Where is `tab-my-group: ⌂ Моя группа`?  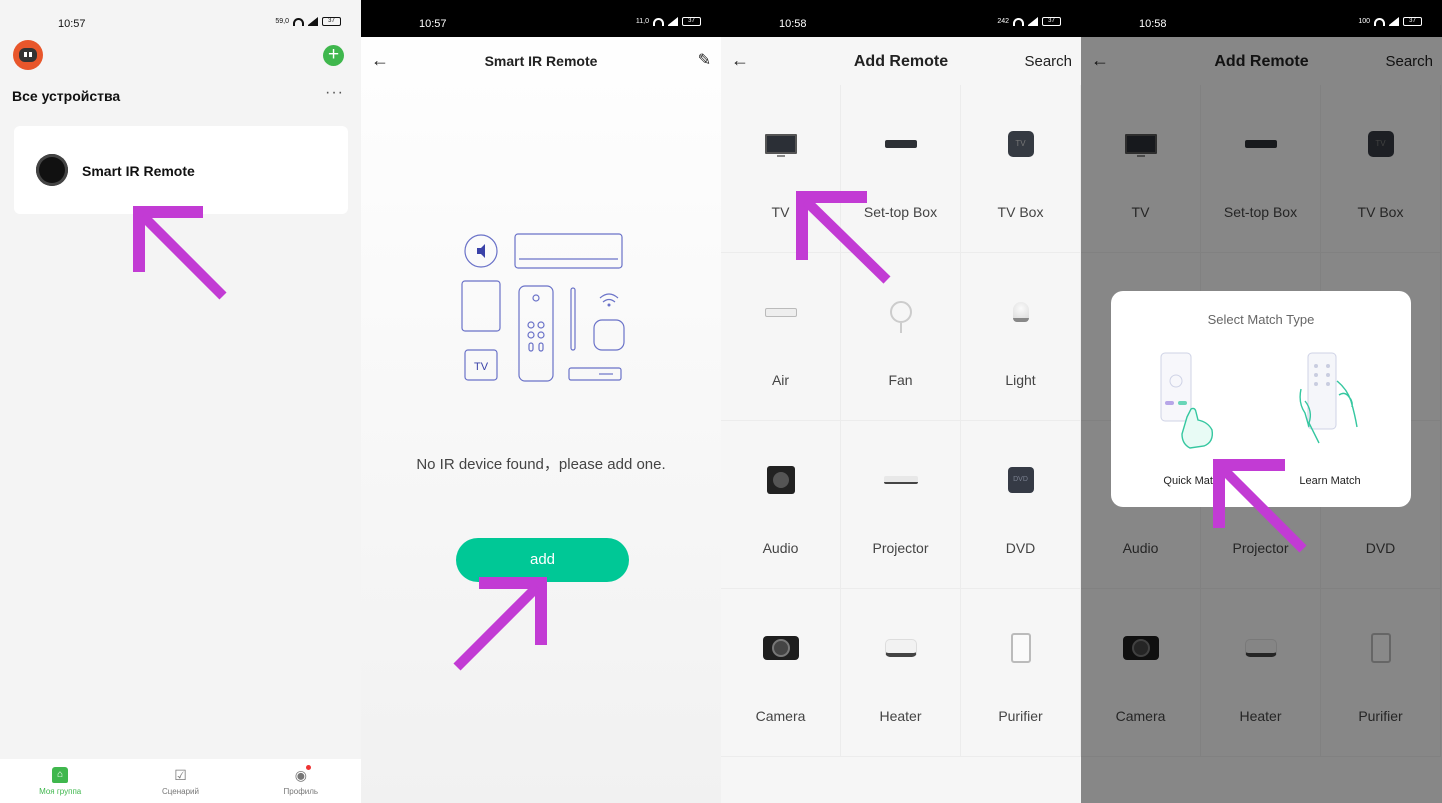
tab-my-group: ⌂ Моя группа is located at coordinates (60, 781).